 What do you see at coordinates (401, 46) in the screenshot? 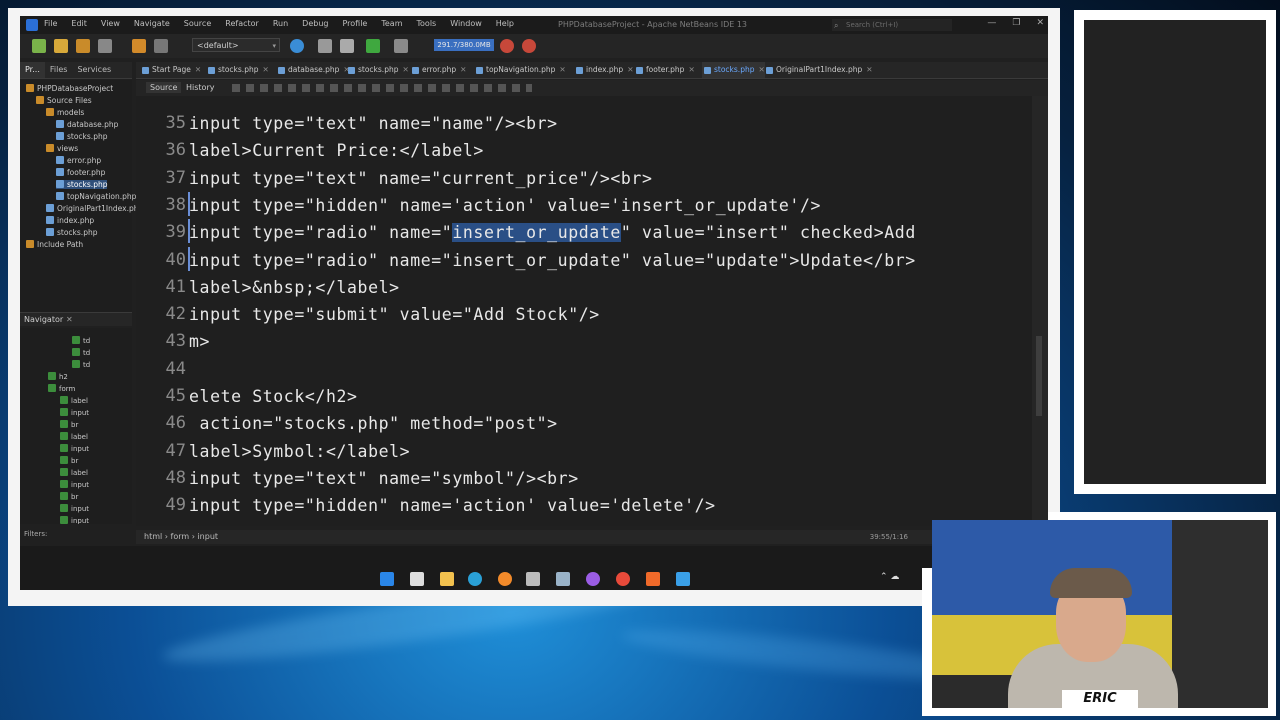
I see `debug-icon` at bounding box center [401, 46].